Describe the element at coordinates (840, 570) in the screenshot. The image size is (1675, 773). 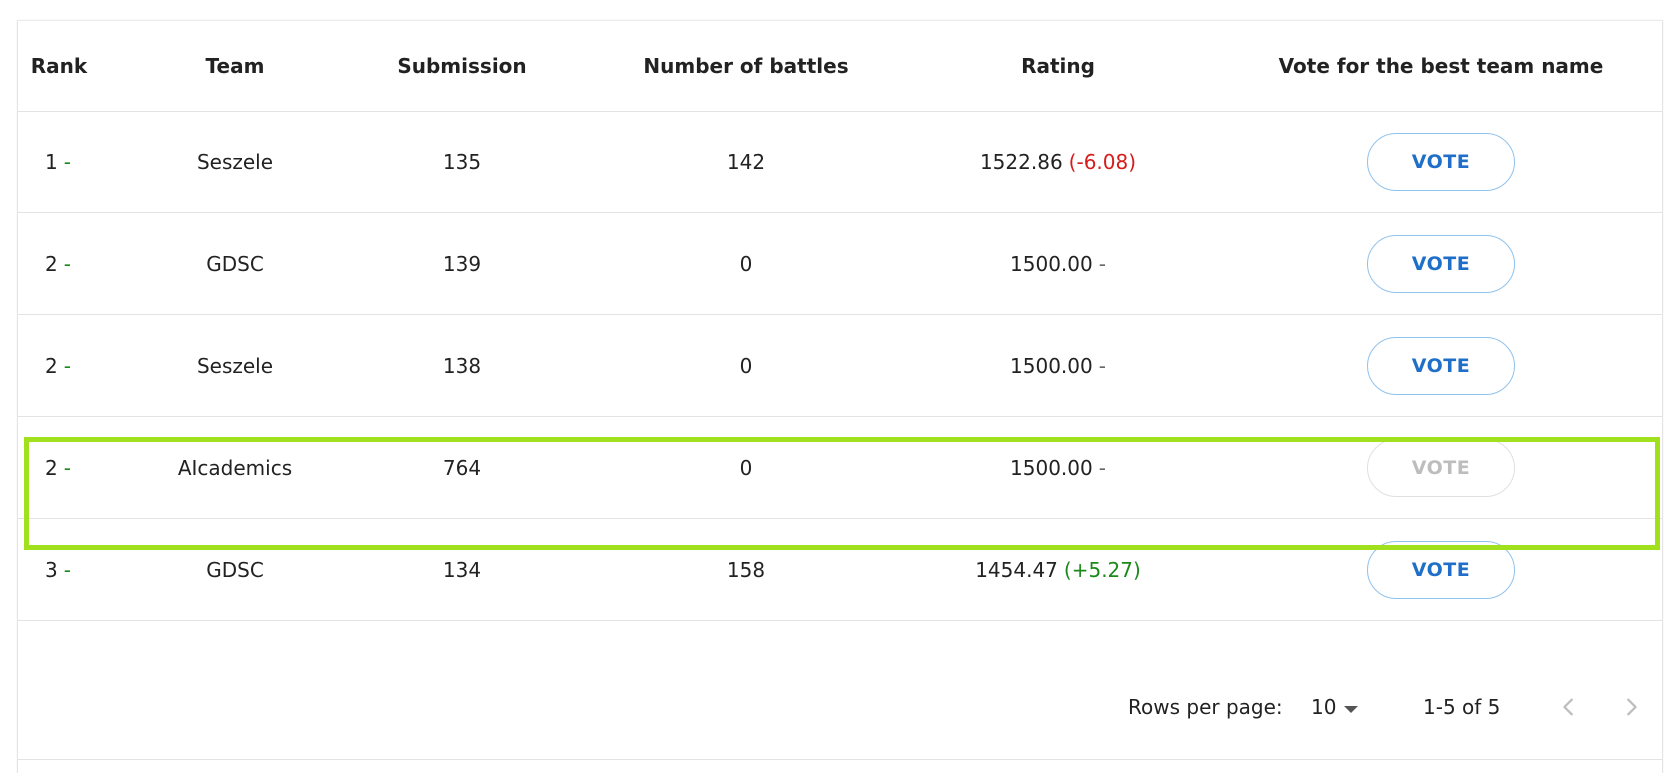
I see `table-row: 3- GDSC 134 158 1454.47 (+5.27) VOTE` at that location.